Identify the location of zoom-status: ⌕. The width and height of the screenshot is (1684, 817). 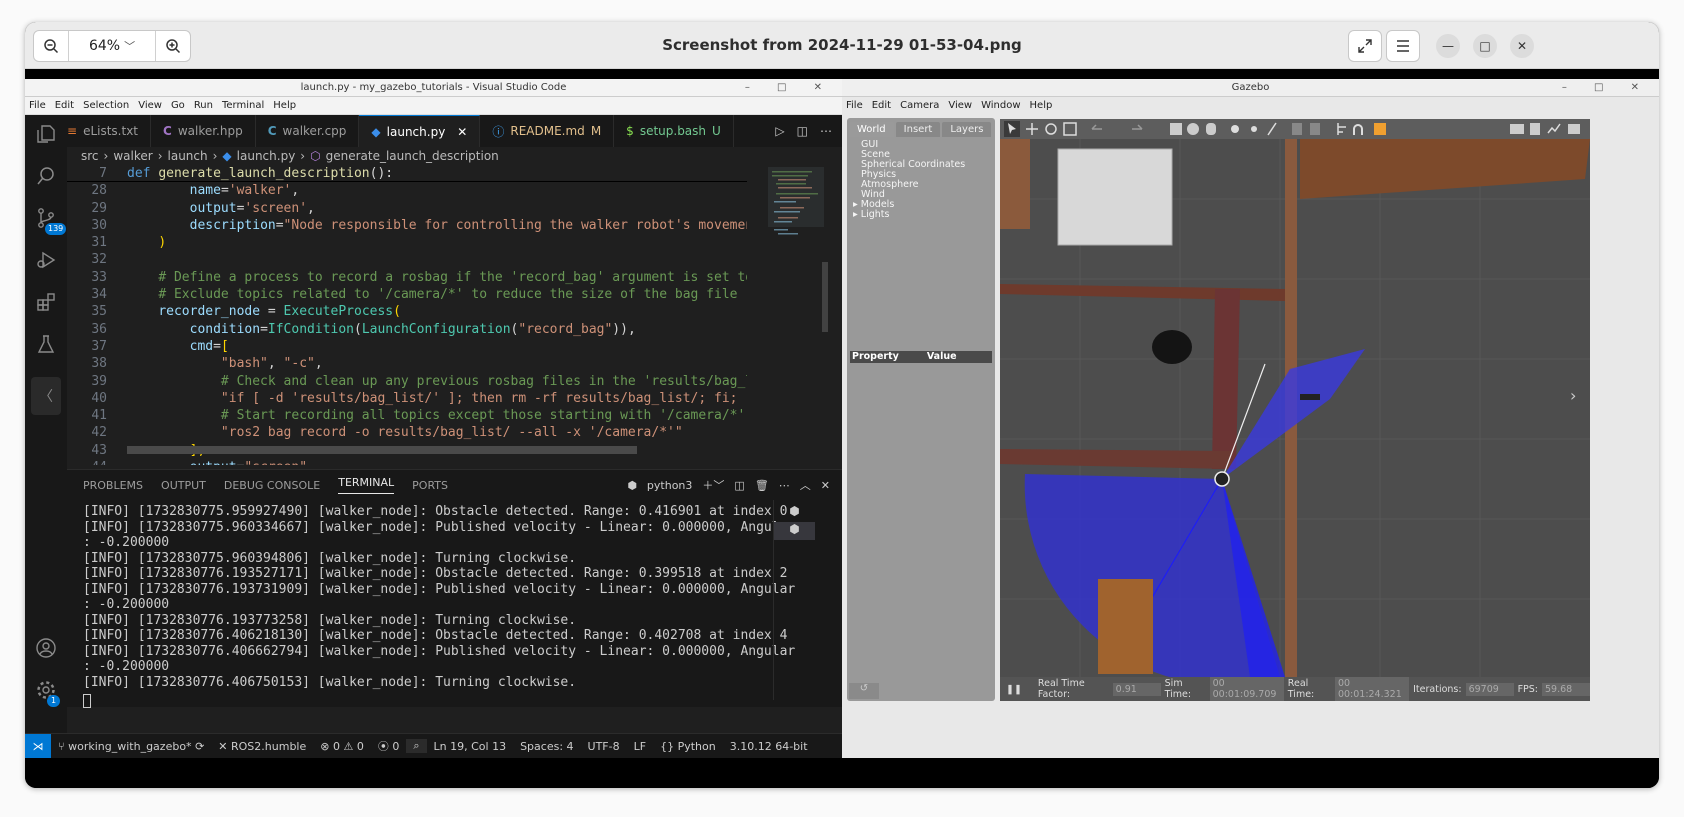
(416, 746).